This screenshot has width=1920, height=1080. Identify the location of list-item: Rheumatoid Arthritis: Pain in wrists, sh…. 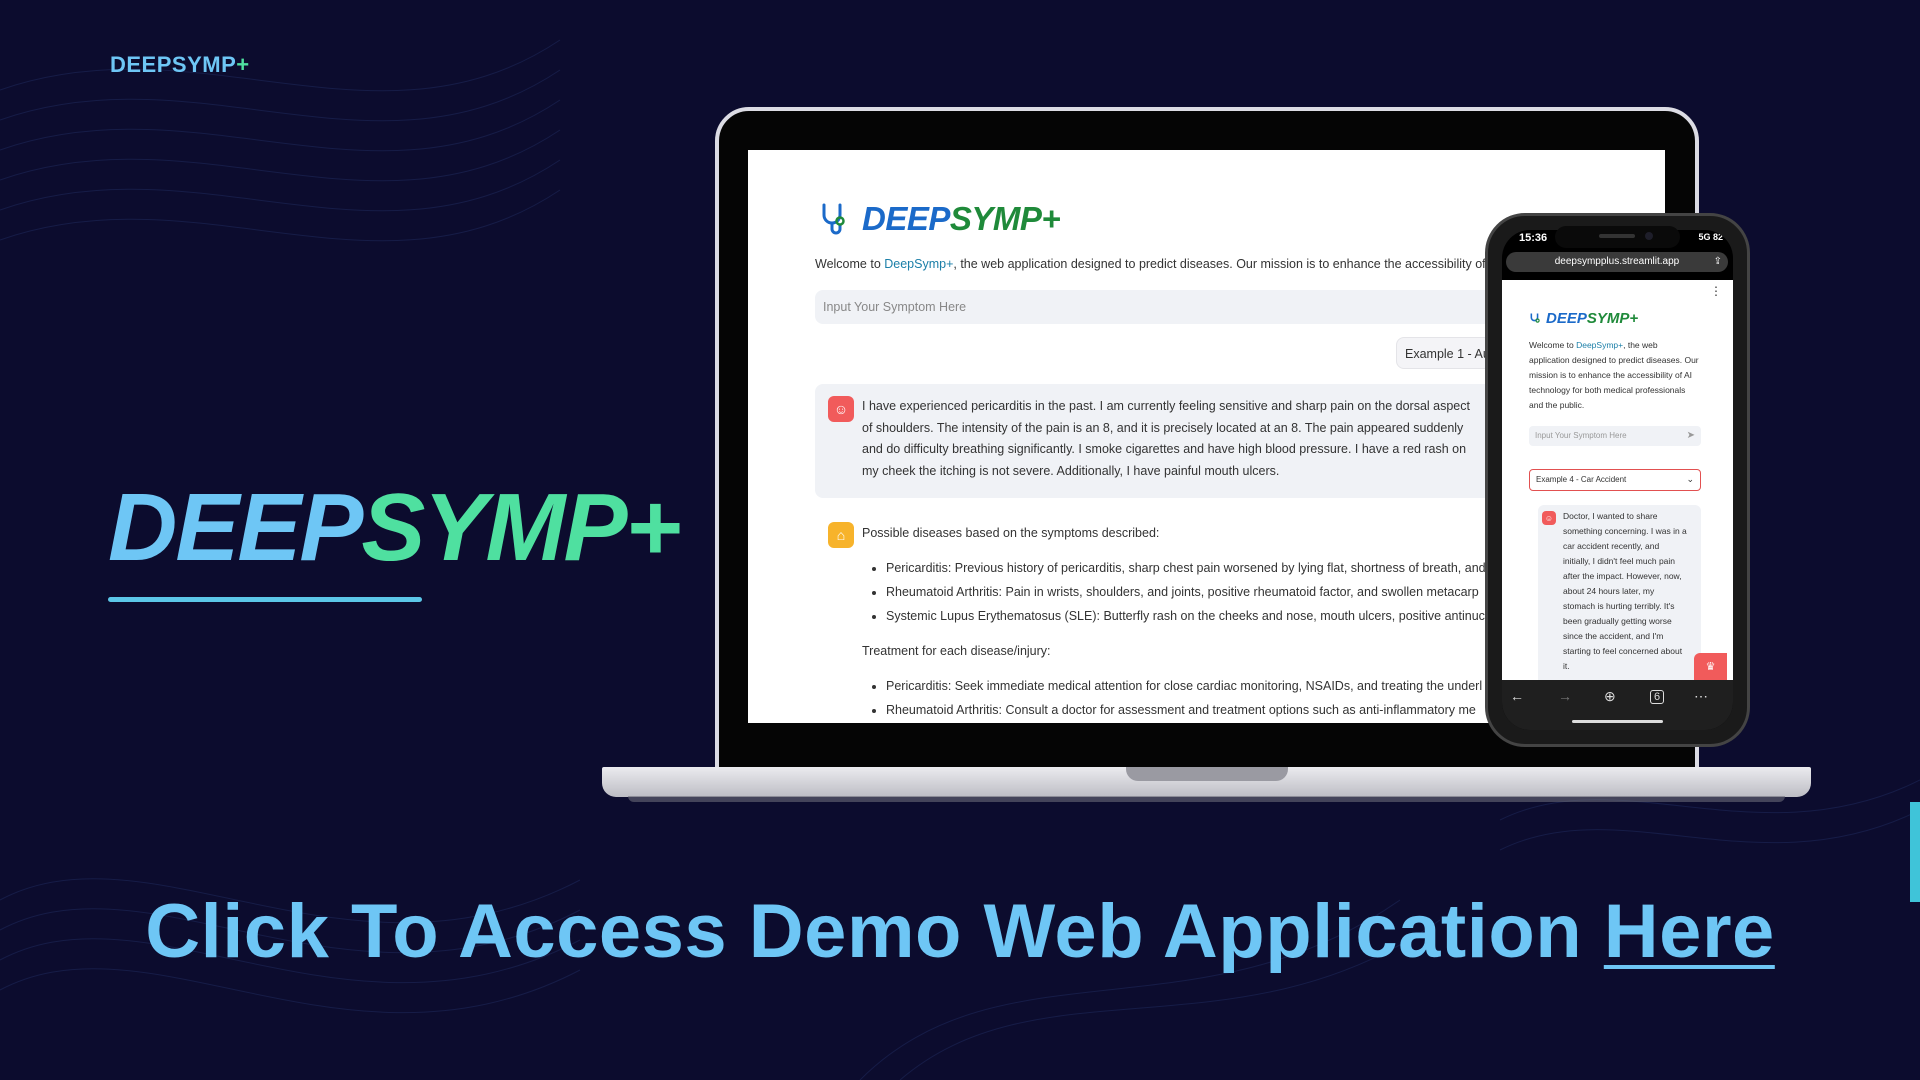
(1187, 592).